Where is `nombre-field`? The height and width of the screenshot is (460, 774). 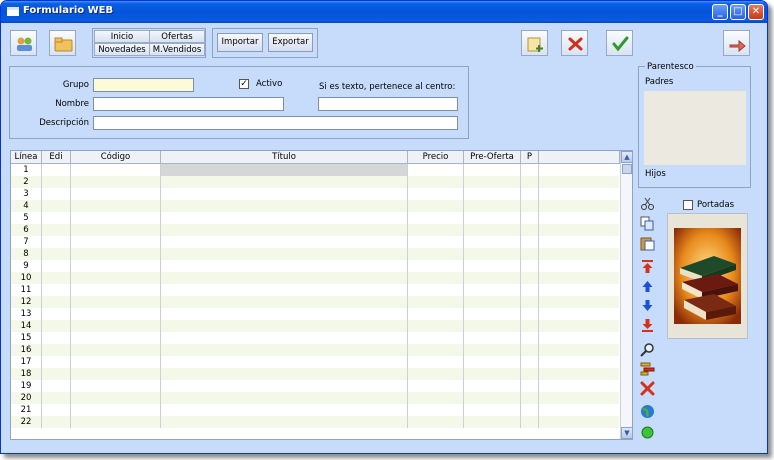 nombre-field is located at coordinates (188, 104).